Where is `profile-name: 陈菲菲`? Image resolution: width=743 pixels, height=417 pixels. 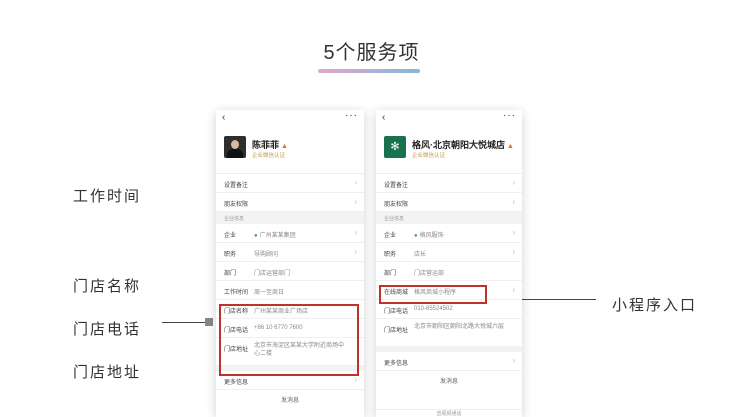
profile-name: 陈菲菲 is located at coordinates (266, 145).